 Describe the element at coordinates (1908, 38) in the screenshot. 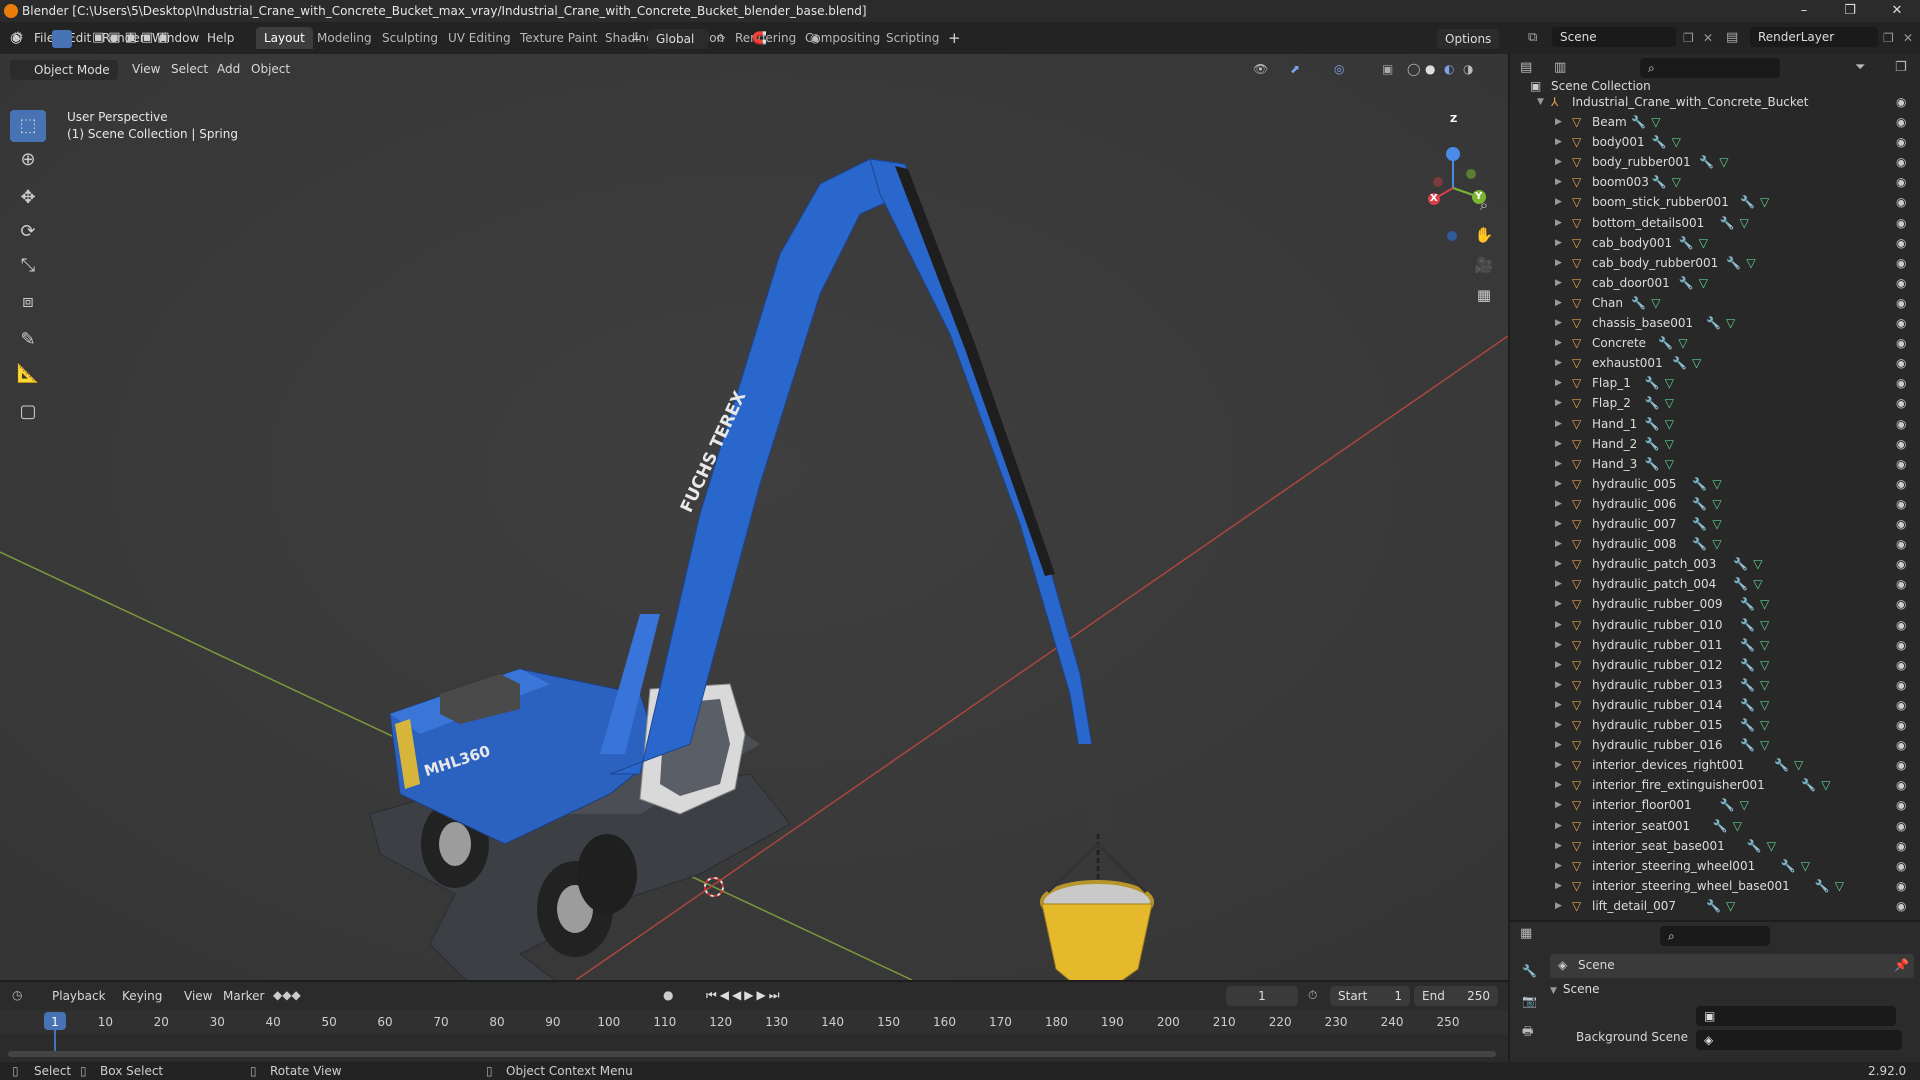

I see `delete-view-layer-icon: ✕` at that location.